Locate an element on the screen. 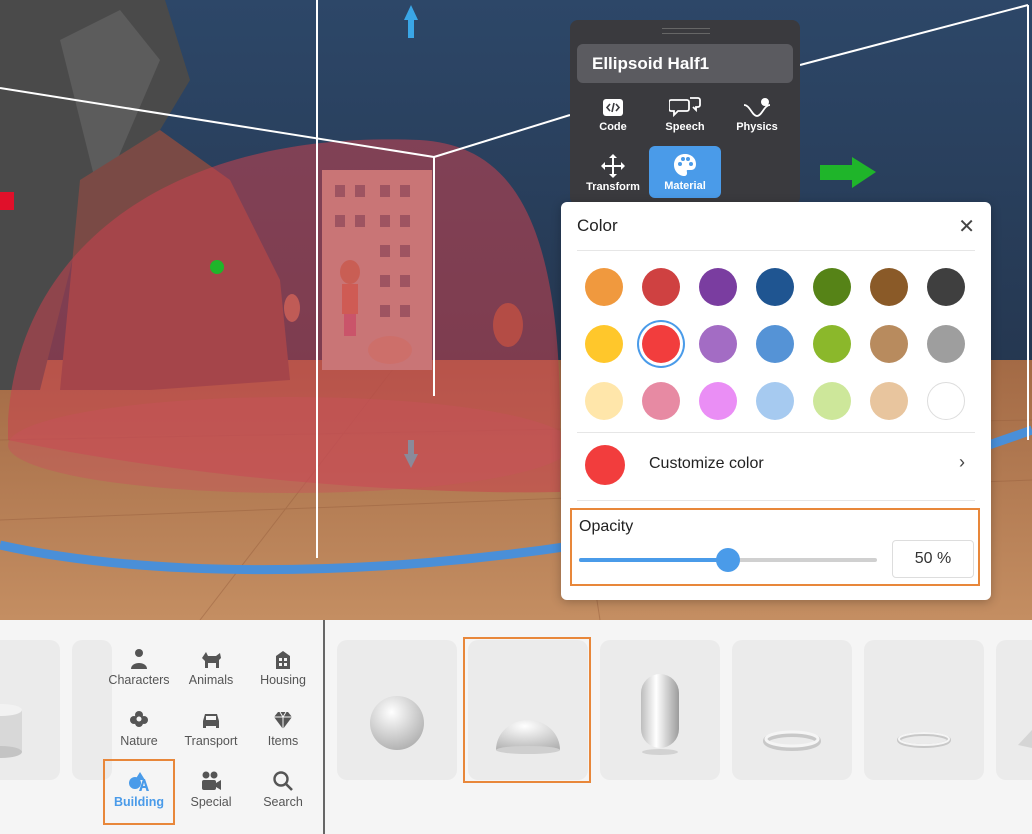  tool-speech: Speech is located at coordinates (685, 117).